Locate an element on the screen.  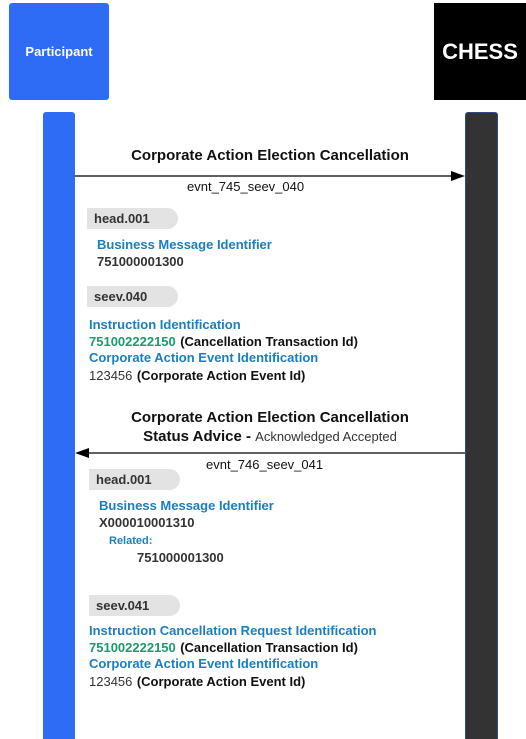
message2-related-label: Related: is located at coordinates (131, 541).